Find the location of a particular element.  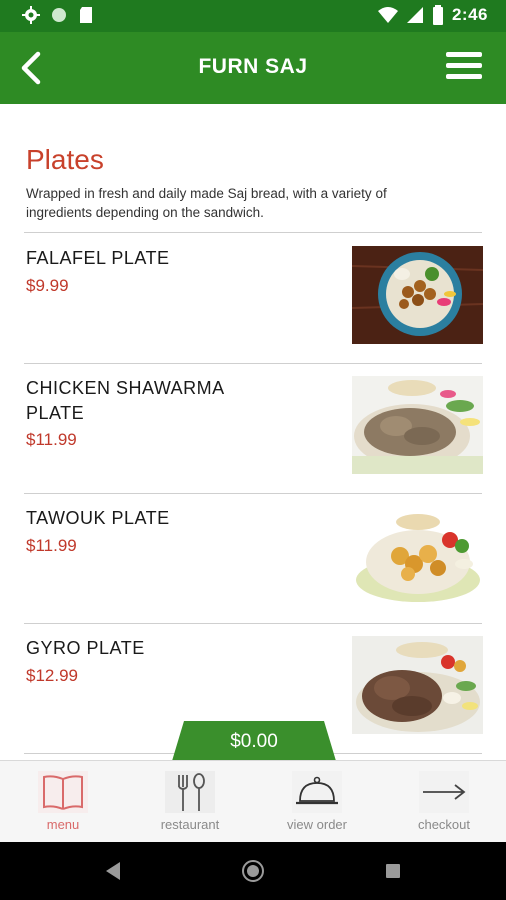

bottom-nav: menu restaurant view order checkout is located at coordinates (253, 801).